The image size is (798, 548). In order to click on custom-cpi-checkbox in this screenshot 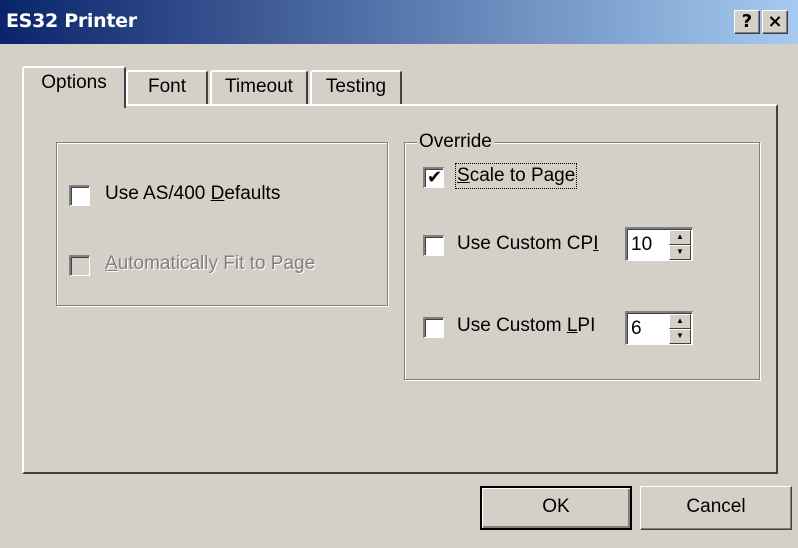, I will do `click(433, 245)`.